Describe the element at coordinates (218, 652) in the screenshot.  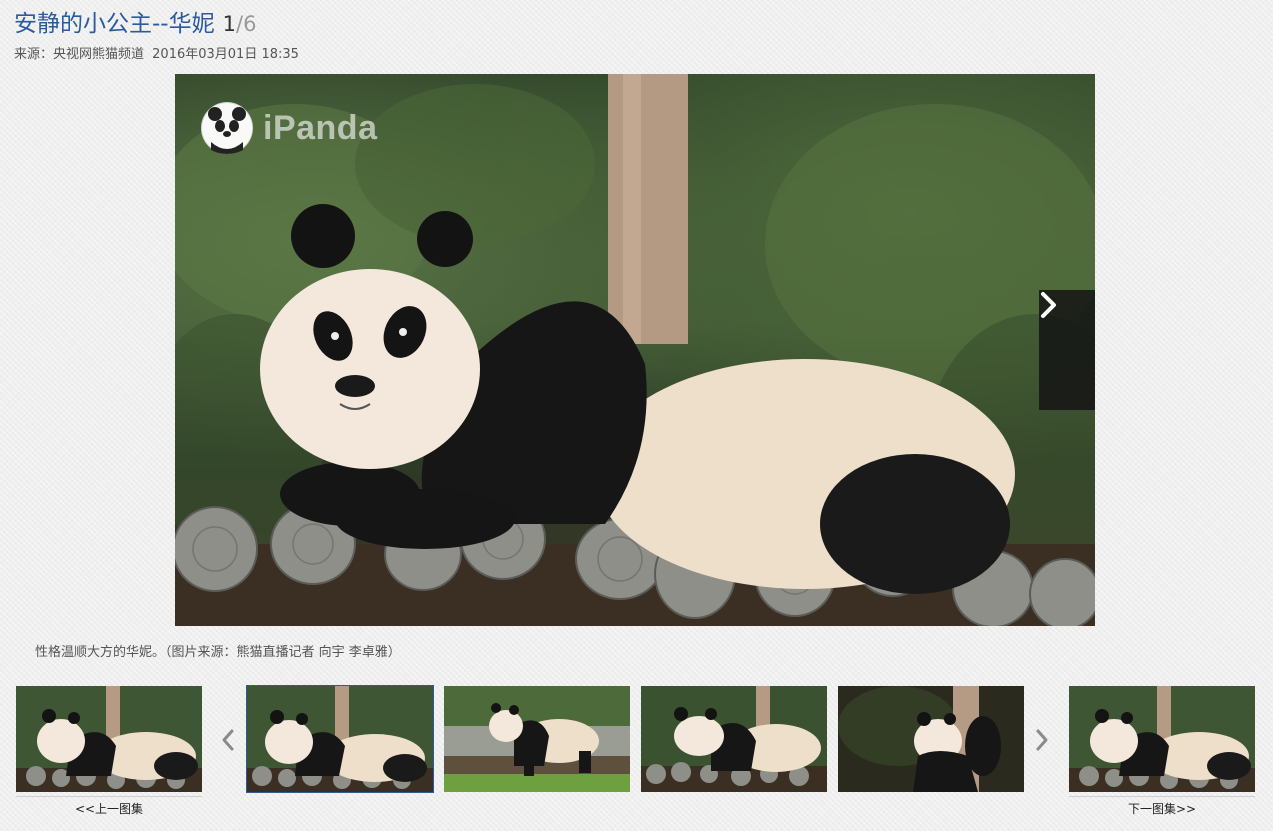
I see `photo-caption: 性格温顺大方的华妮。（图片来源：熊猫直播记者 向宇 李卓雅）` at that location.